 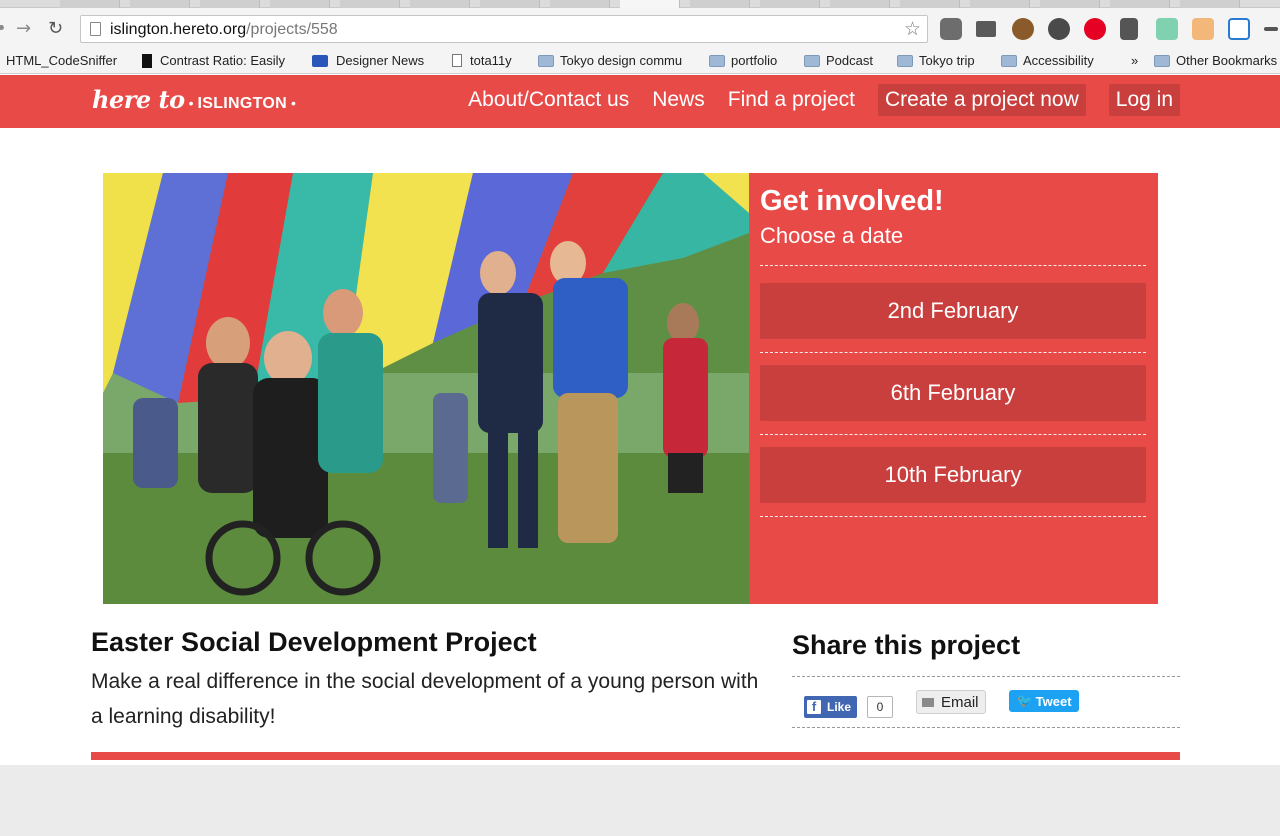 What do you see at coordinates (548, 100) in the screenshot?
I see `nav-about-link: About/Contact us` at bounding box center [548, 100].